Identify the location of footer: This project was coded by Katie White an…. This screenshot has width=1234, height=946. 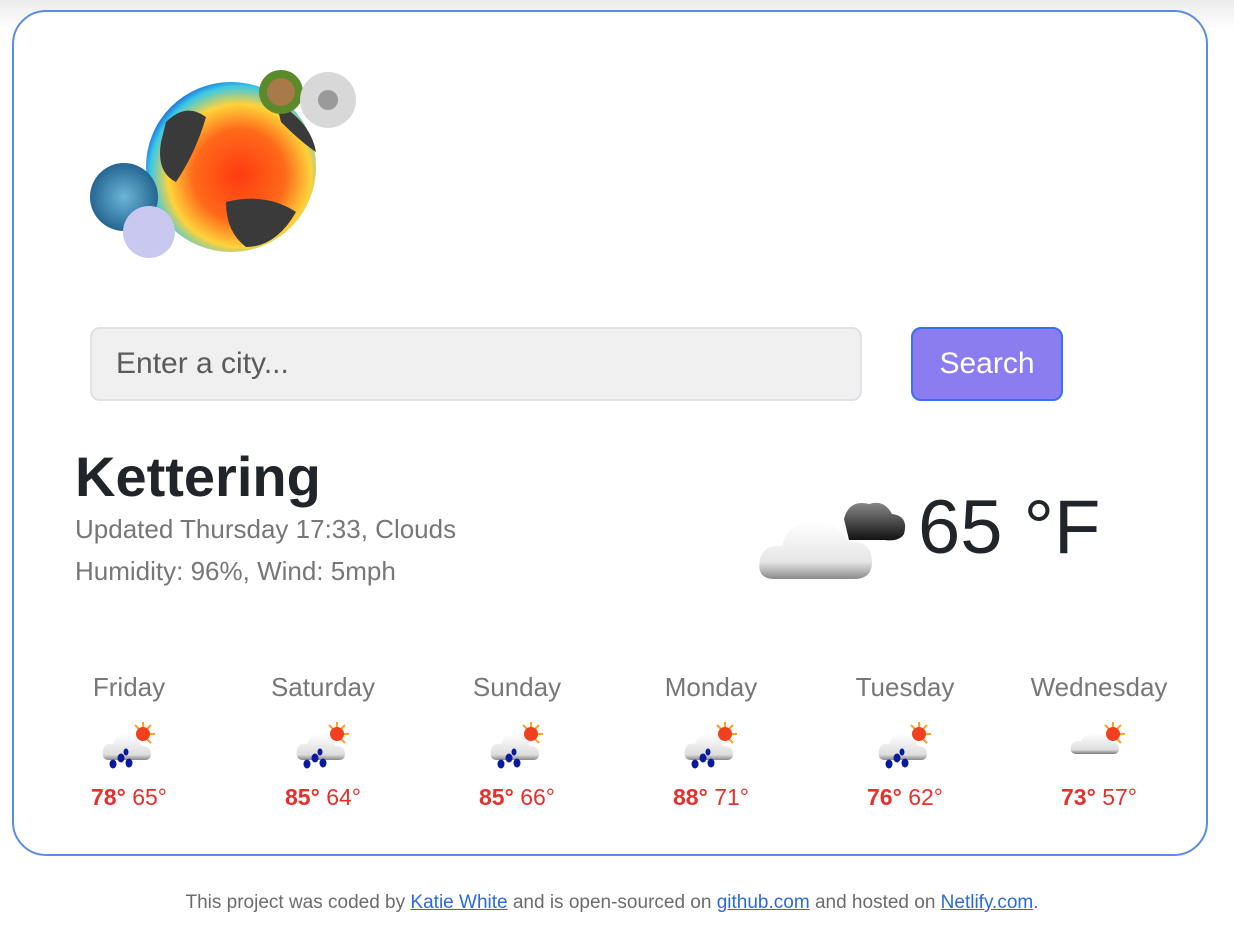
(612, 903).